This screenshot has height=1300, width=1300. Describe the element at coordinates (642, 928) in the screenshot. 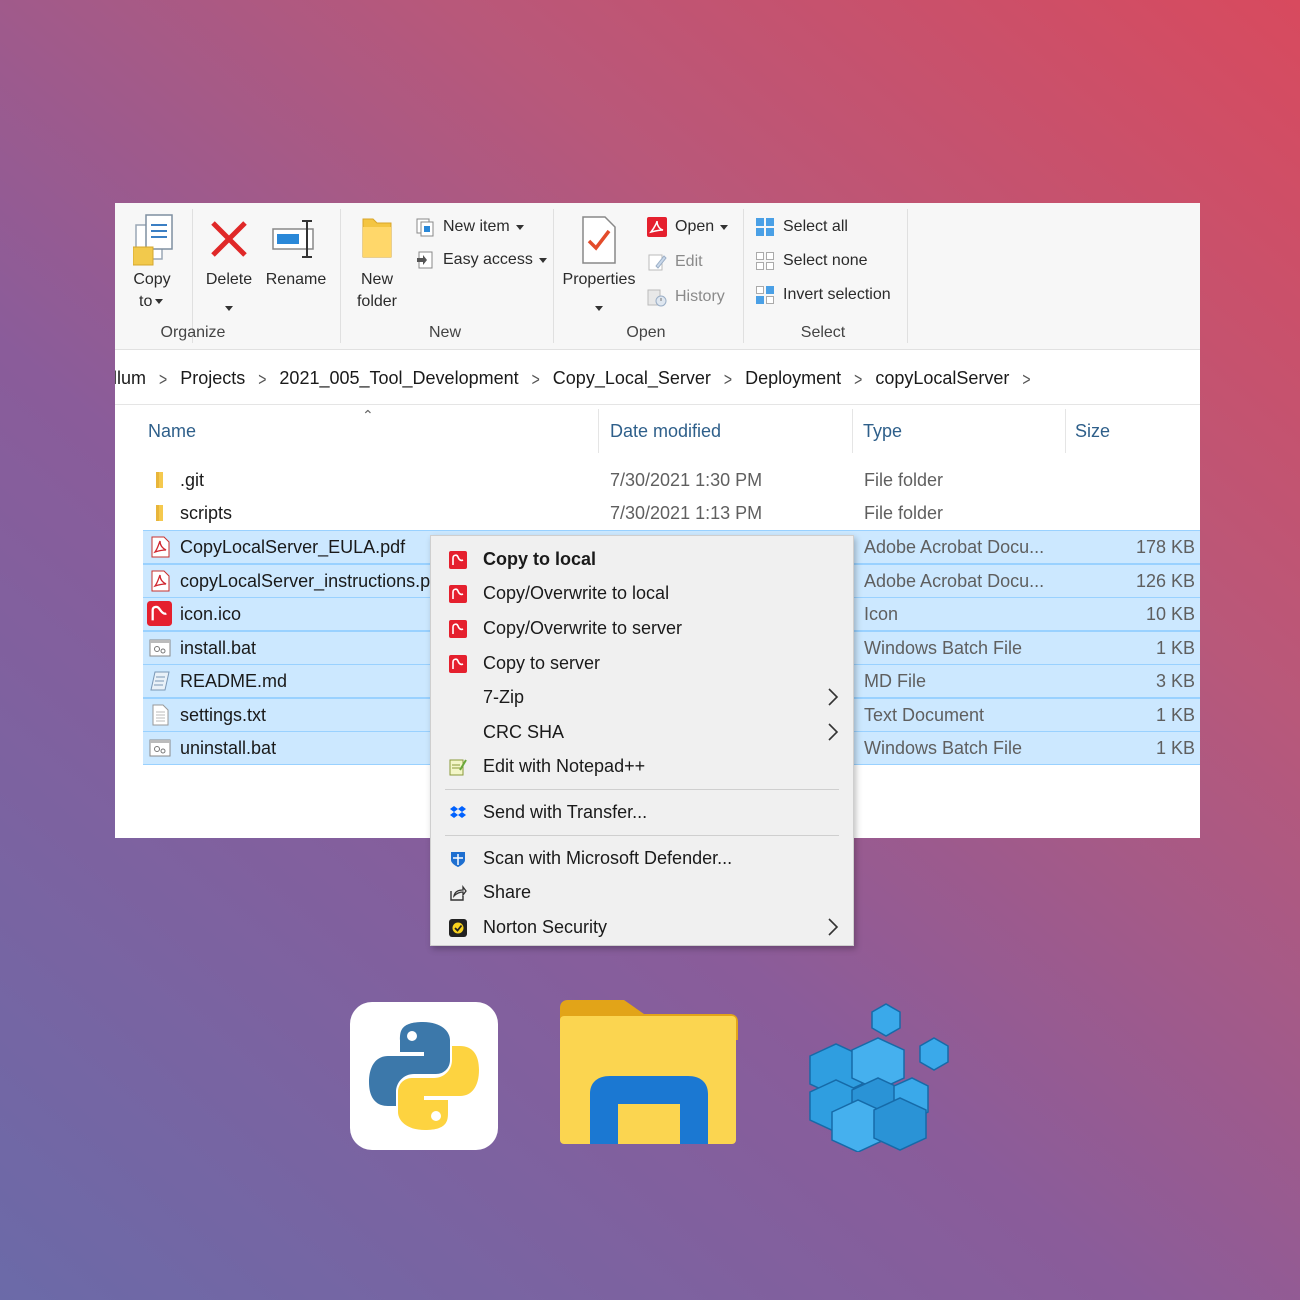

I see `menu-item-norton: Norton Security` at that location.